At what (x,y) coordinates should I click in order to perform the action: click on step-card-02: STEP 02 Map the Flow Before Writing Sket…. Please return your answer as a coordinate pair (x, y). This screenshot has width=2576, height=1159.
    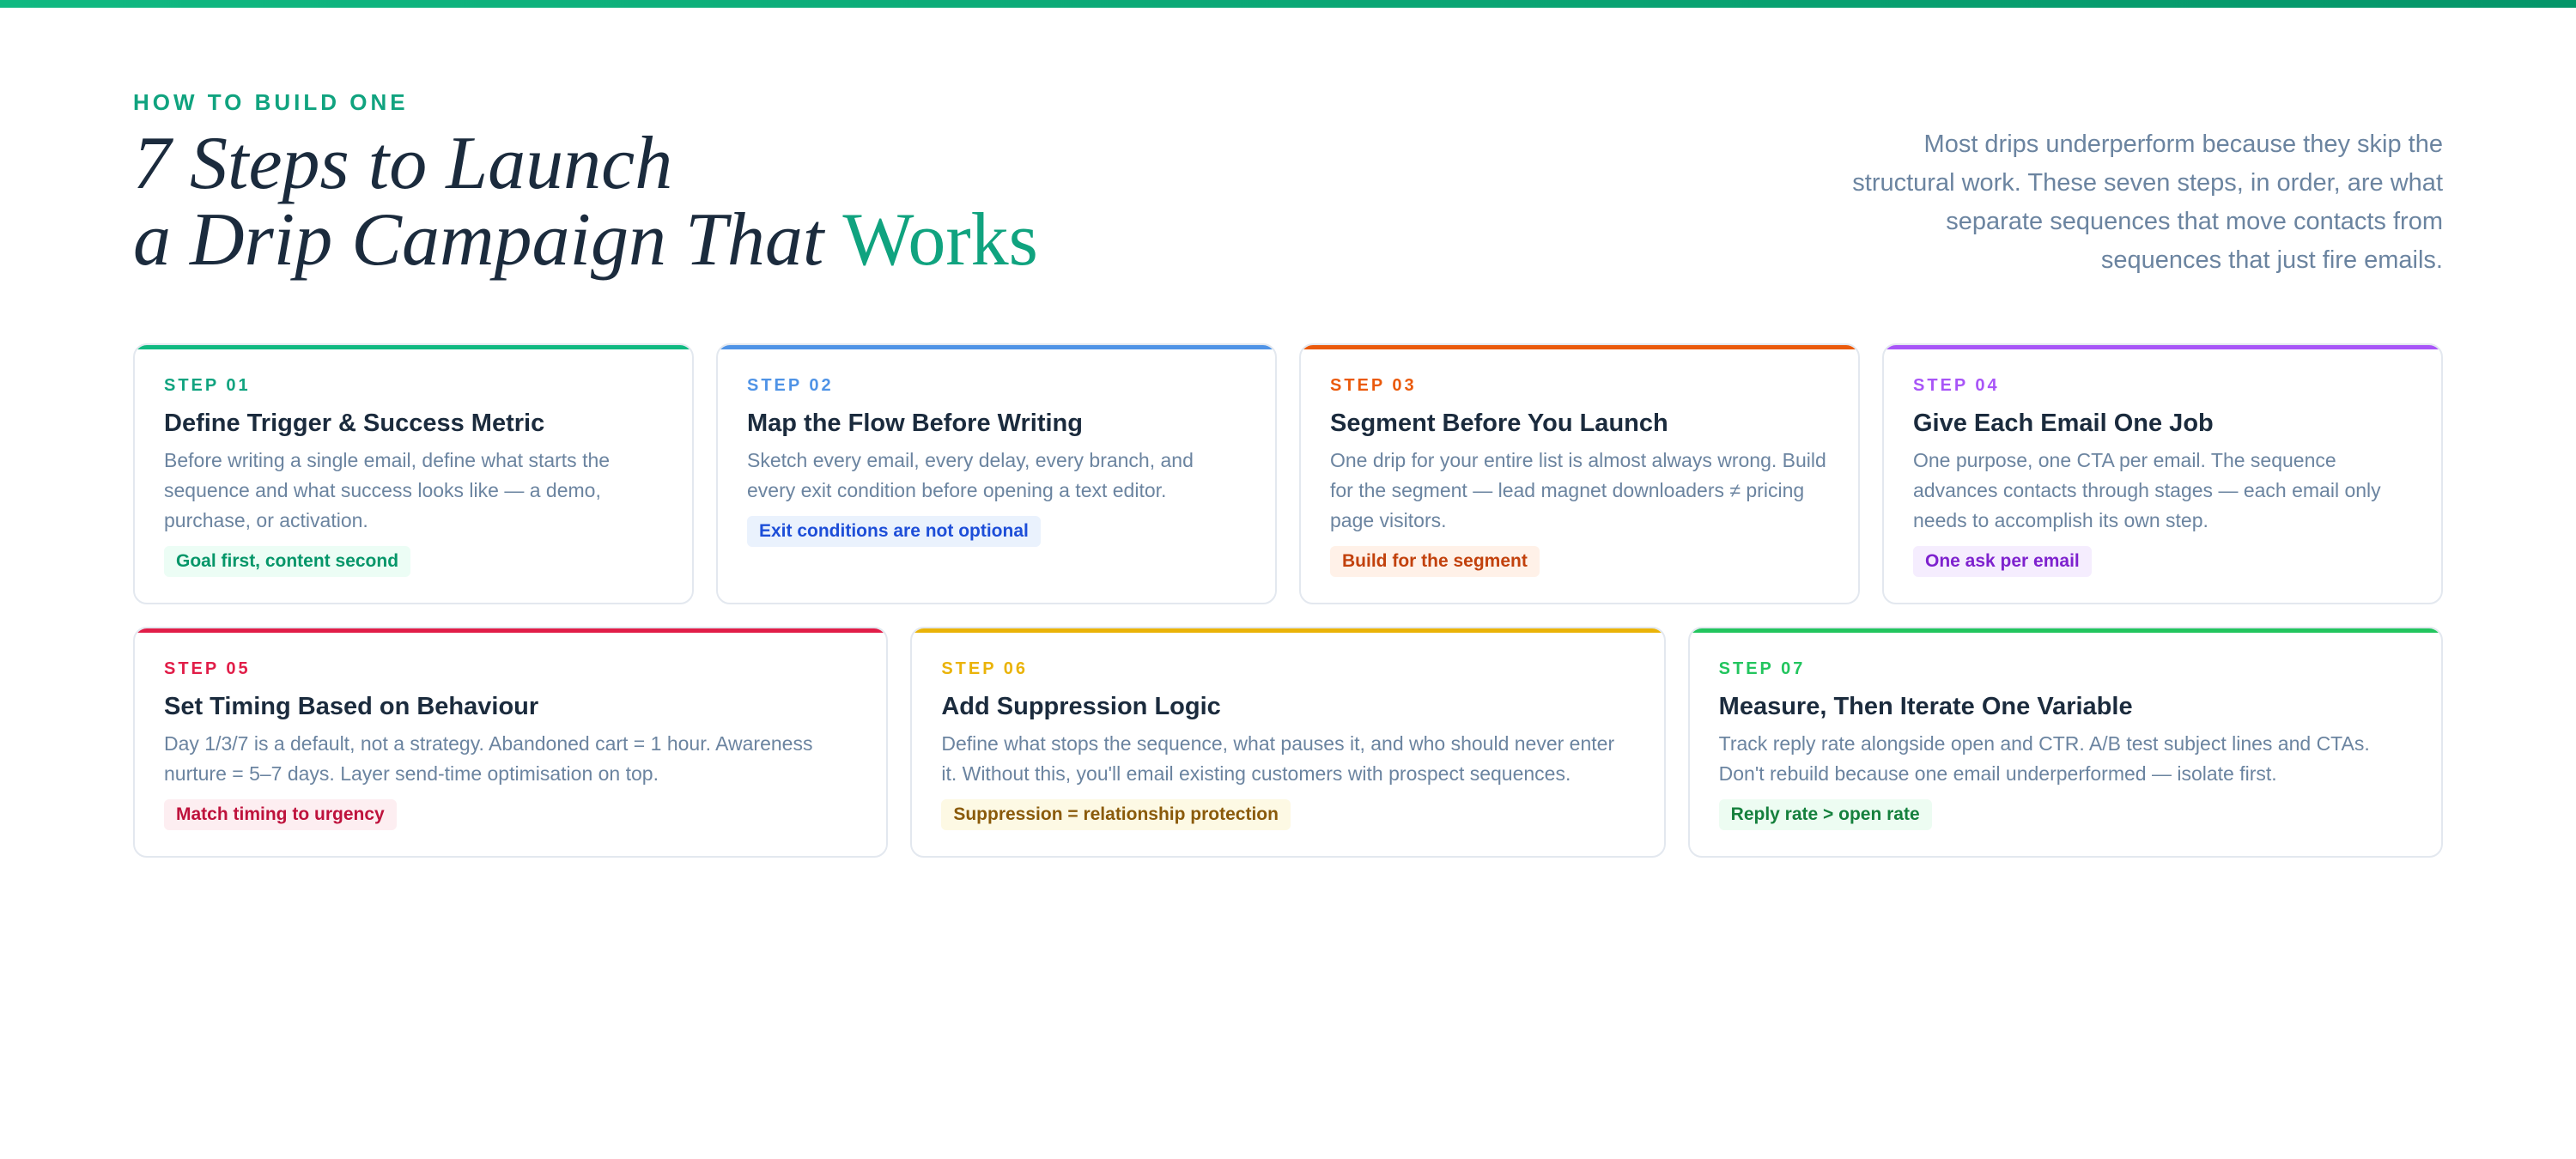
    Looking at the image, I should click on (996, 474).